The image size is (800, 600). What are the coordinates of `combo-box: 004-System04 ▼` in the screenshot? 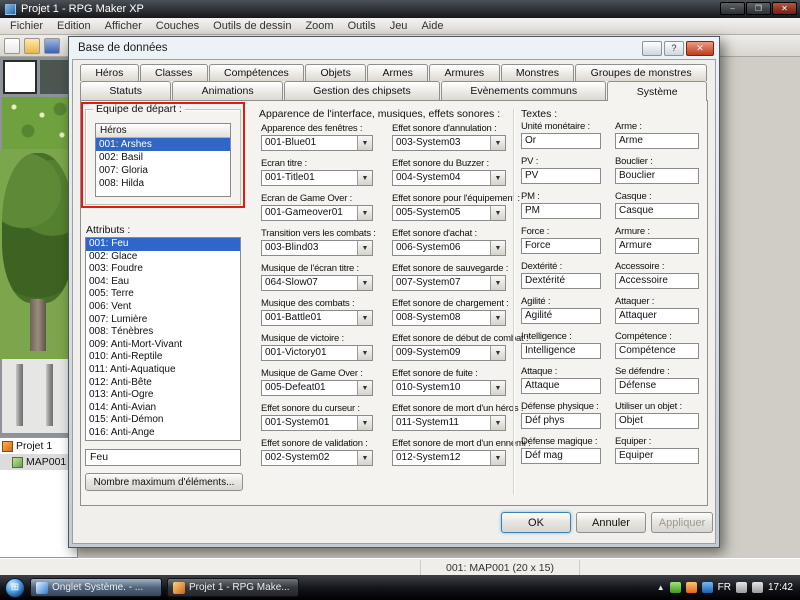 It's located at (449, 178).